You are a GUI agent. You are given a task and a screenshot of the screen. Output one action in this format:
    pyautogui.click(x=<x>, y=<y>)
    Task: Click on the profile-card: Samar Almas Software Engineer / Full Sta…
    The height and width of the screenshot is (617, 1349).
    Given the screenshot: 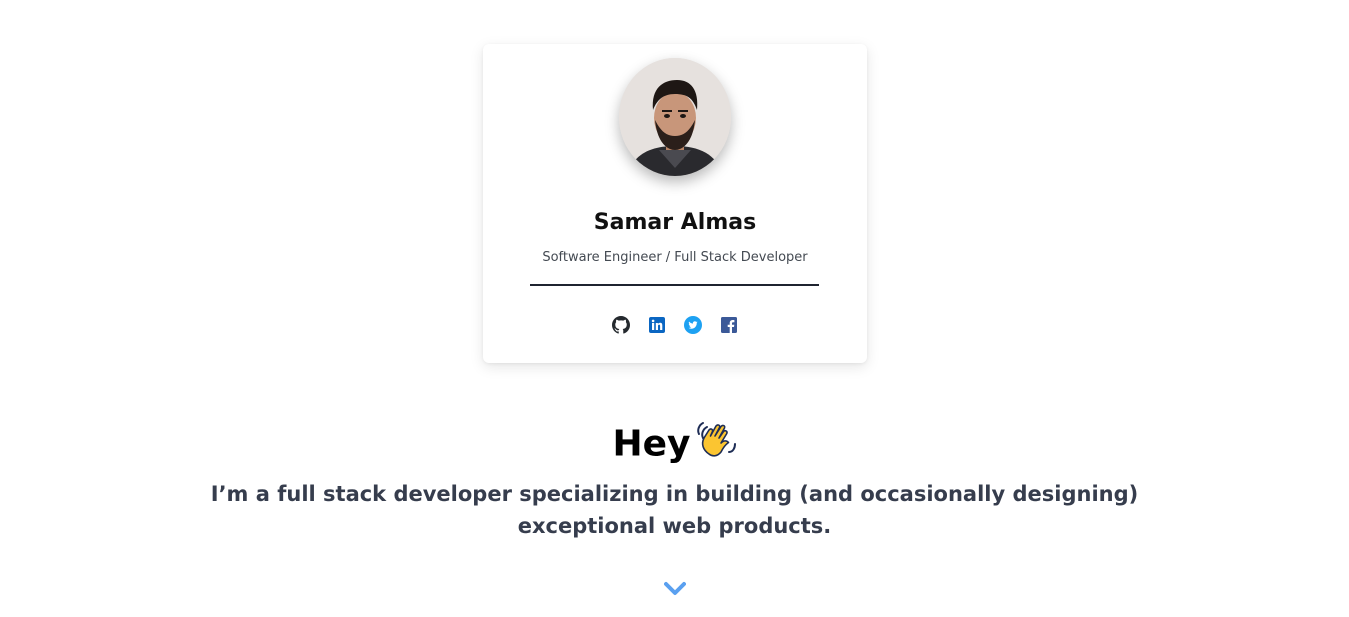 What is the action you would take?
    pyautogui.click(x=675, y=203)
    